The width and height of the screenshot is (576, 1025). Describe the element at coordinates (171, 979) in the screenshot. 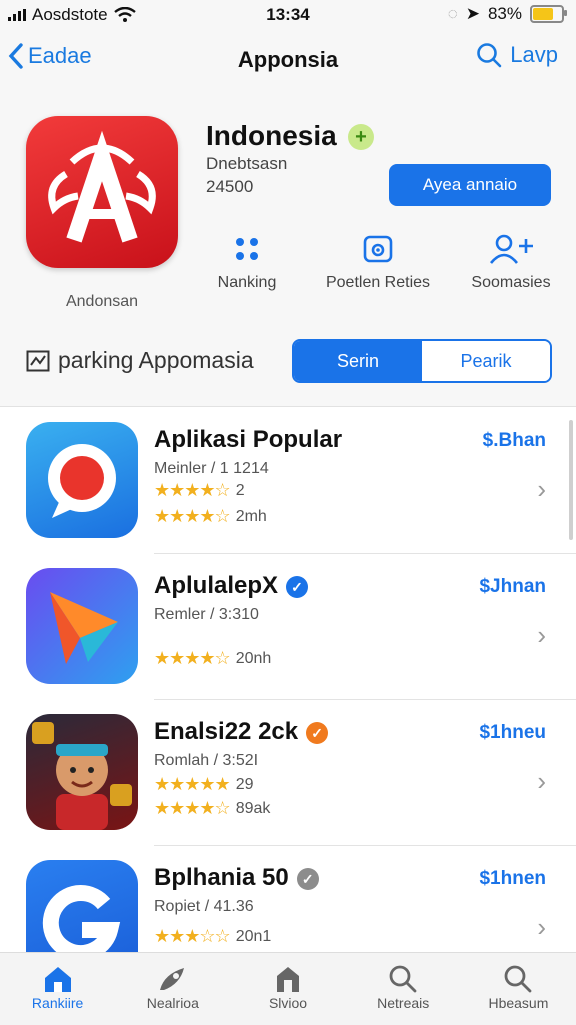

I see `rocket-icon` at that location.